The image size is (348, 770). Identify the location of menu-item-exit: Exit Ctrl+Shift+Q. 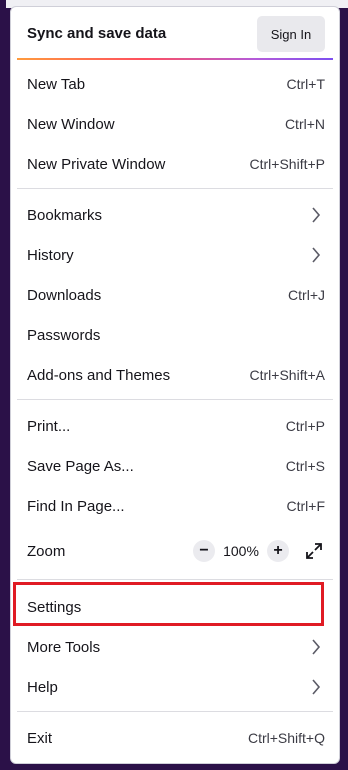
(175, 738).